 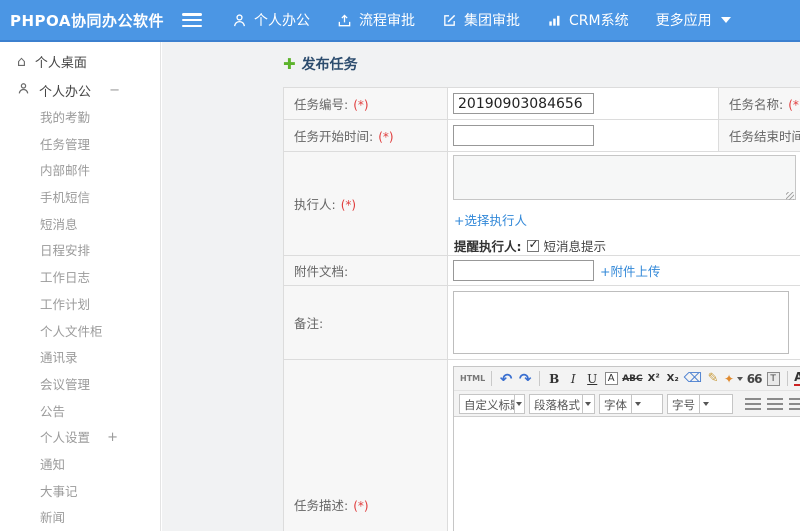 I want to click on nav-crm-system: CRM系统, so click(x=588, y=20).